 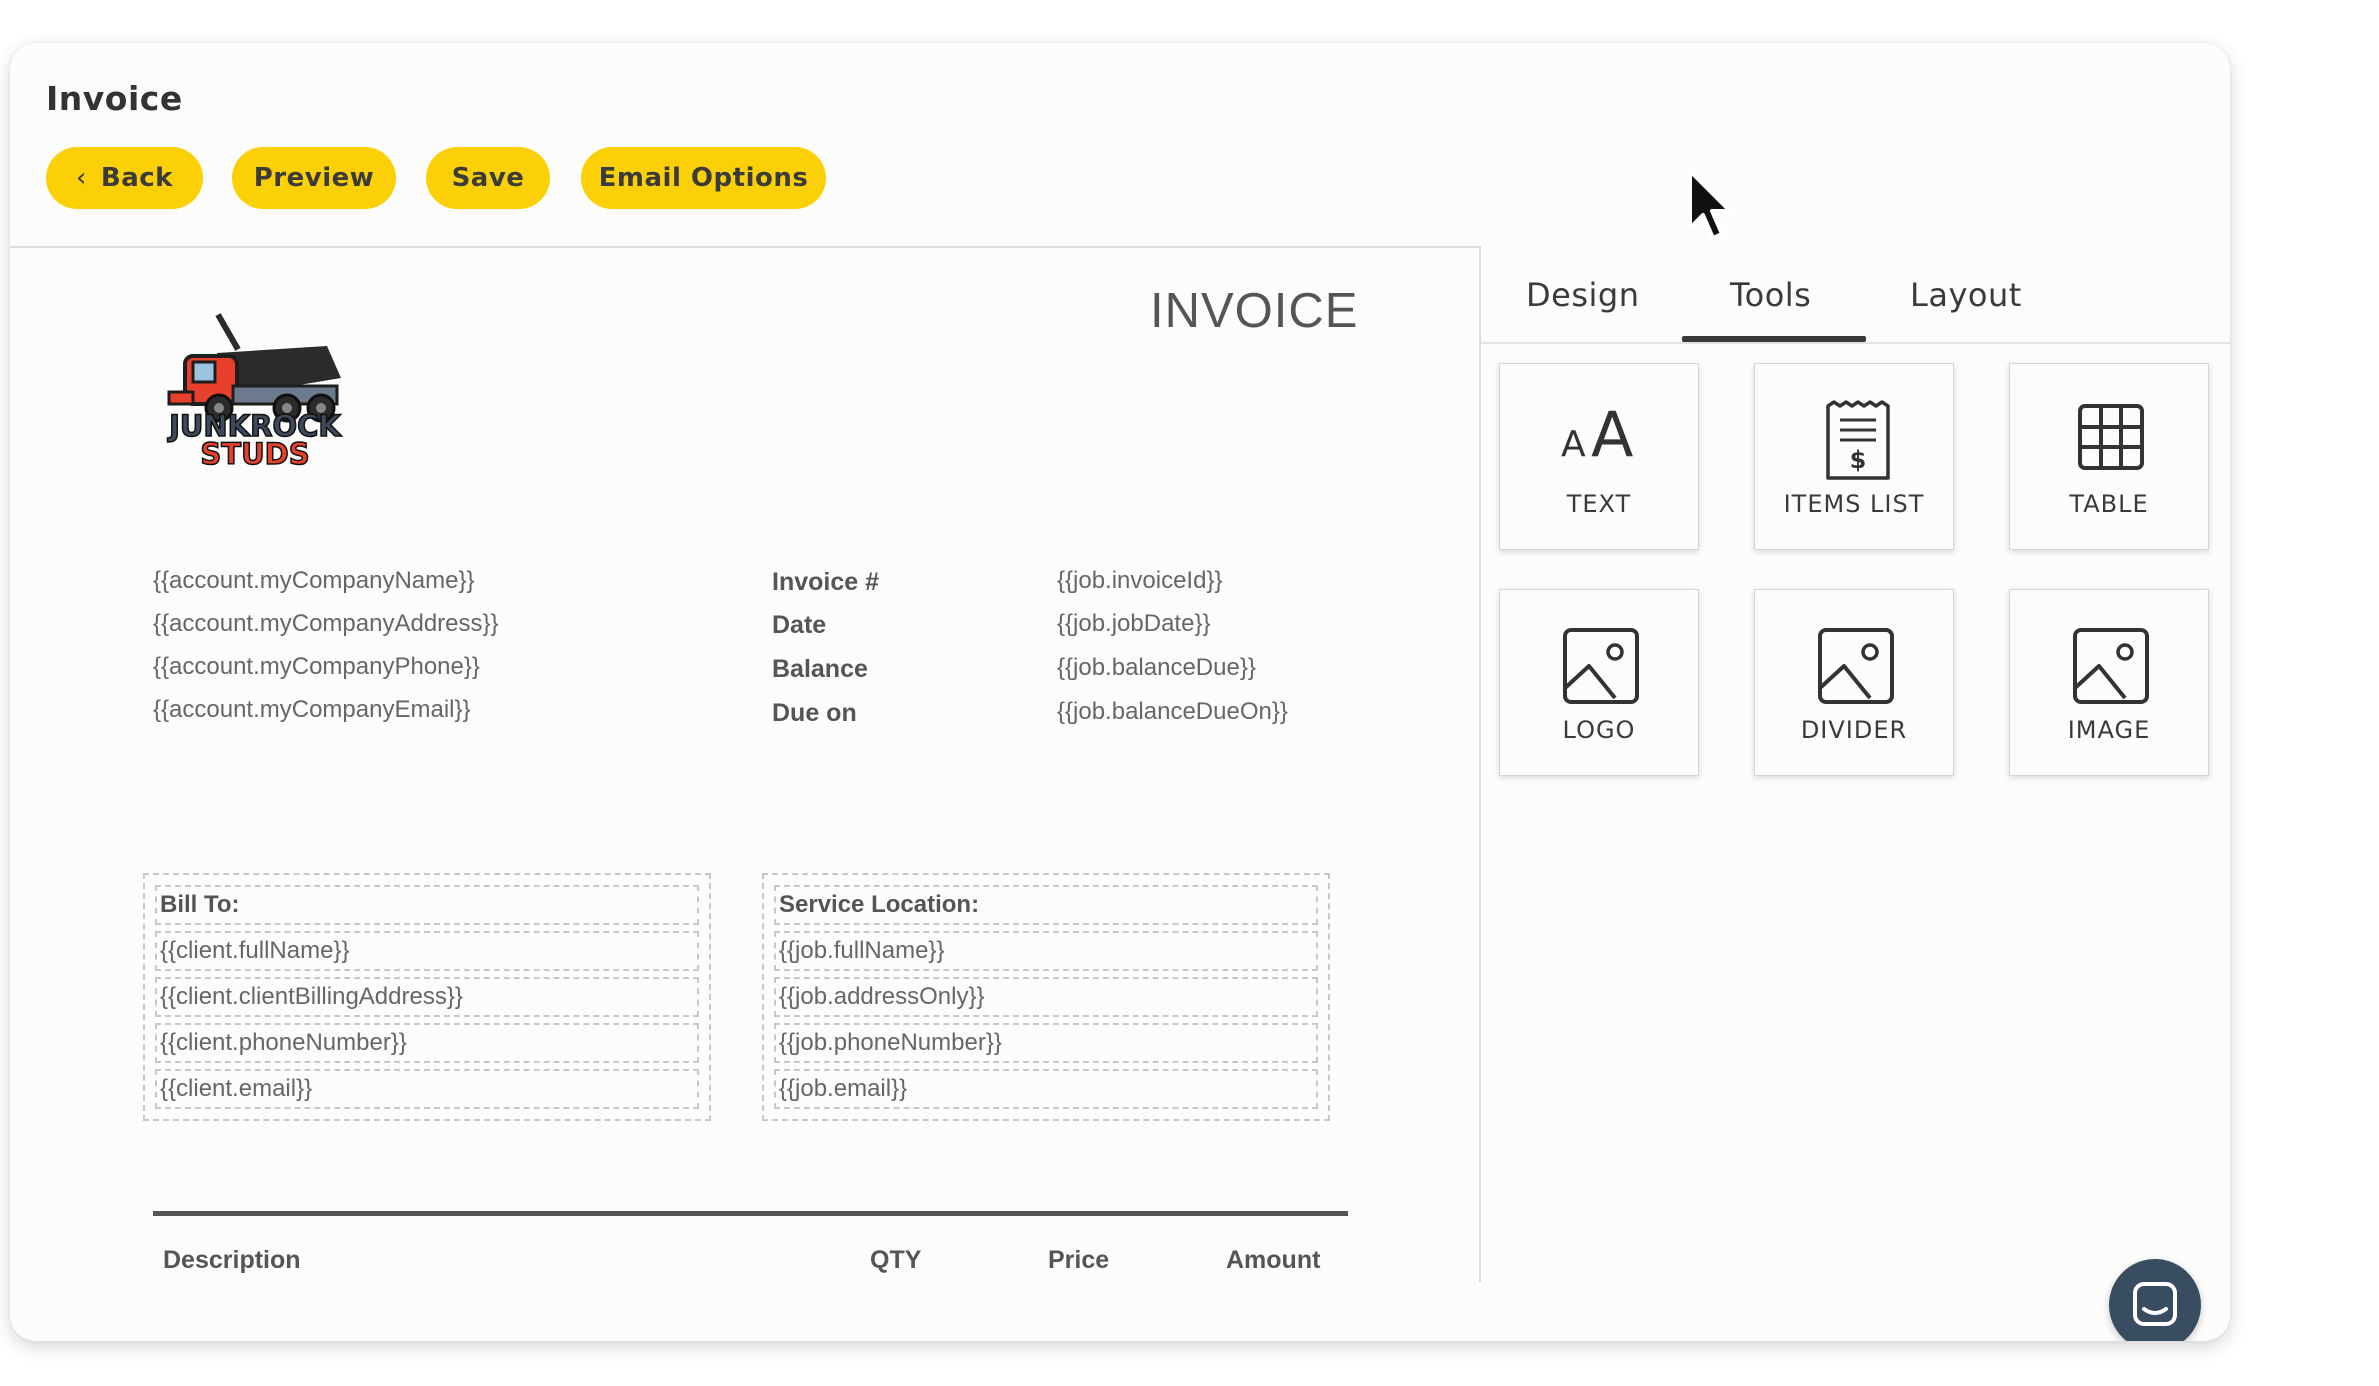 What do you see at coordinates (312, 710) in the screenshot?
I see `company-email-field: {{account.myCompanyEmail}}` at bounding box center [312, 710].